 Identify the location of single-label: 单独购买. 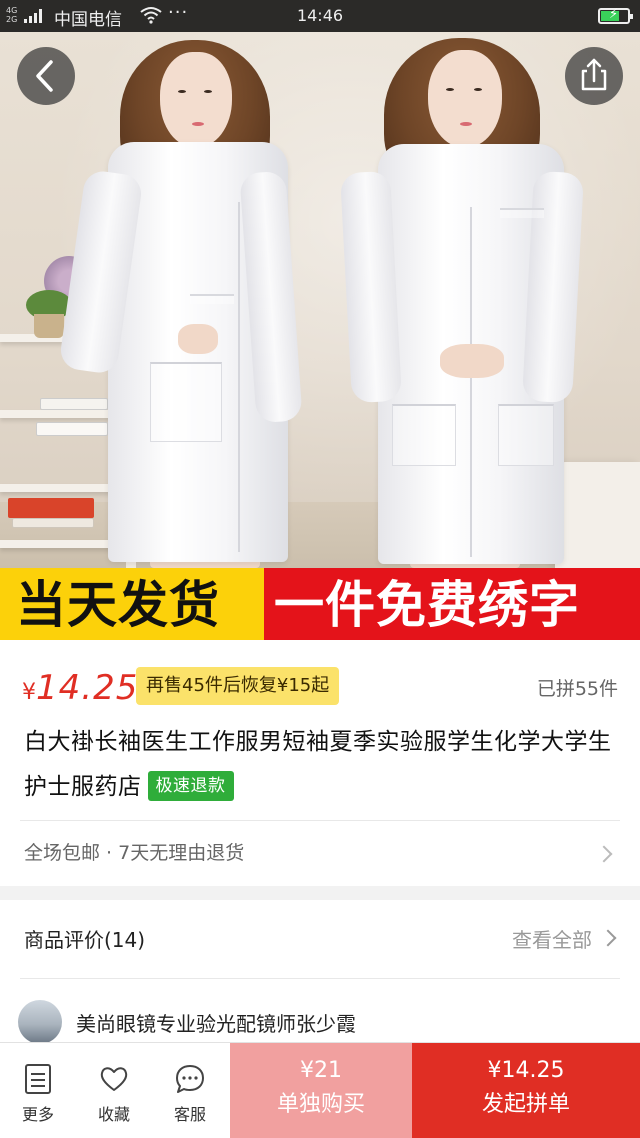
(320, 1104).